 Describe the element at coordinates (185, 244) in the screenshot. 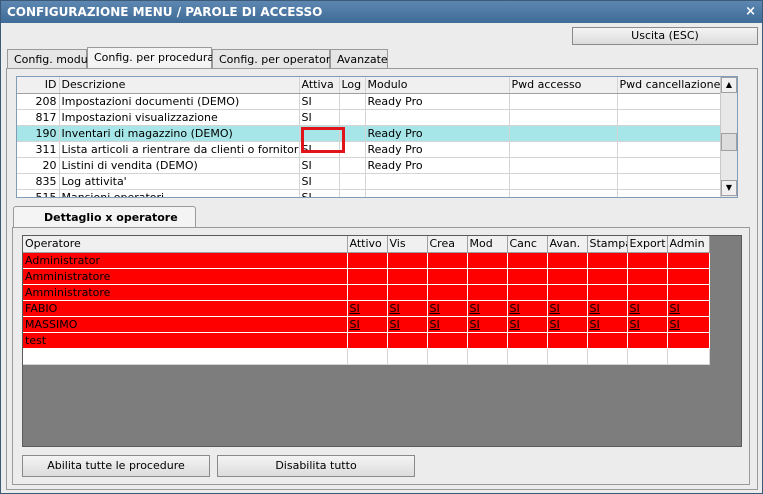

I see `col-header-operatore: Operatore` at that location.